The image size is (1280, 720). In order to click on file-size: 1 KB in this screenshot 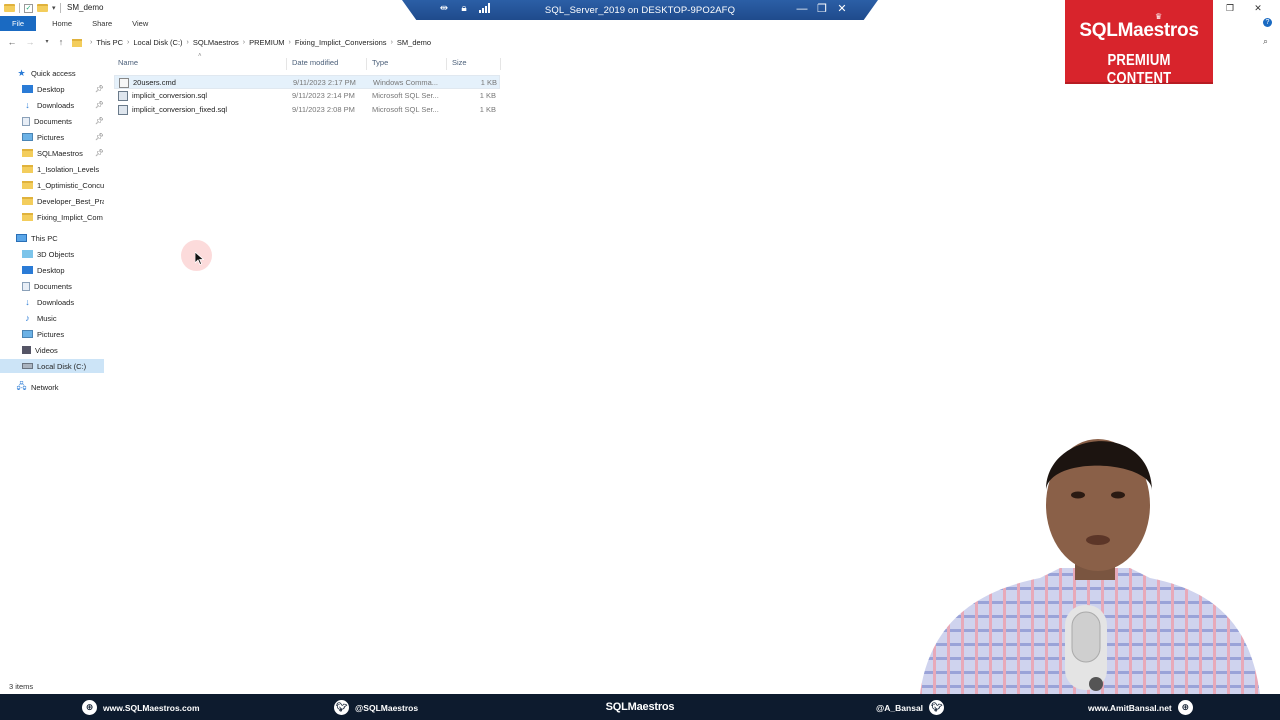, I will do `click(488, 82)`.